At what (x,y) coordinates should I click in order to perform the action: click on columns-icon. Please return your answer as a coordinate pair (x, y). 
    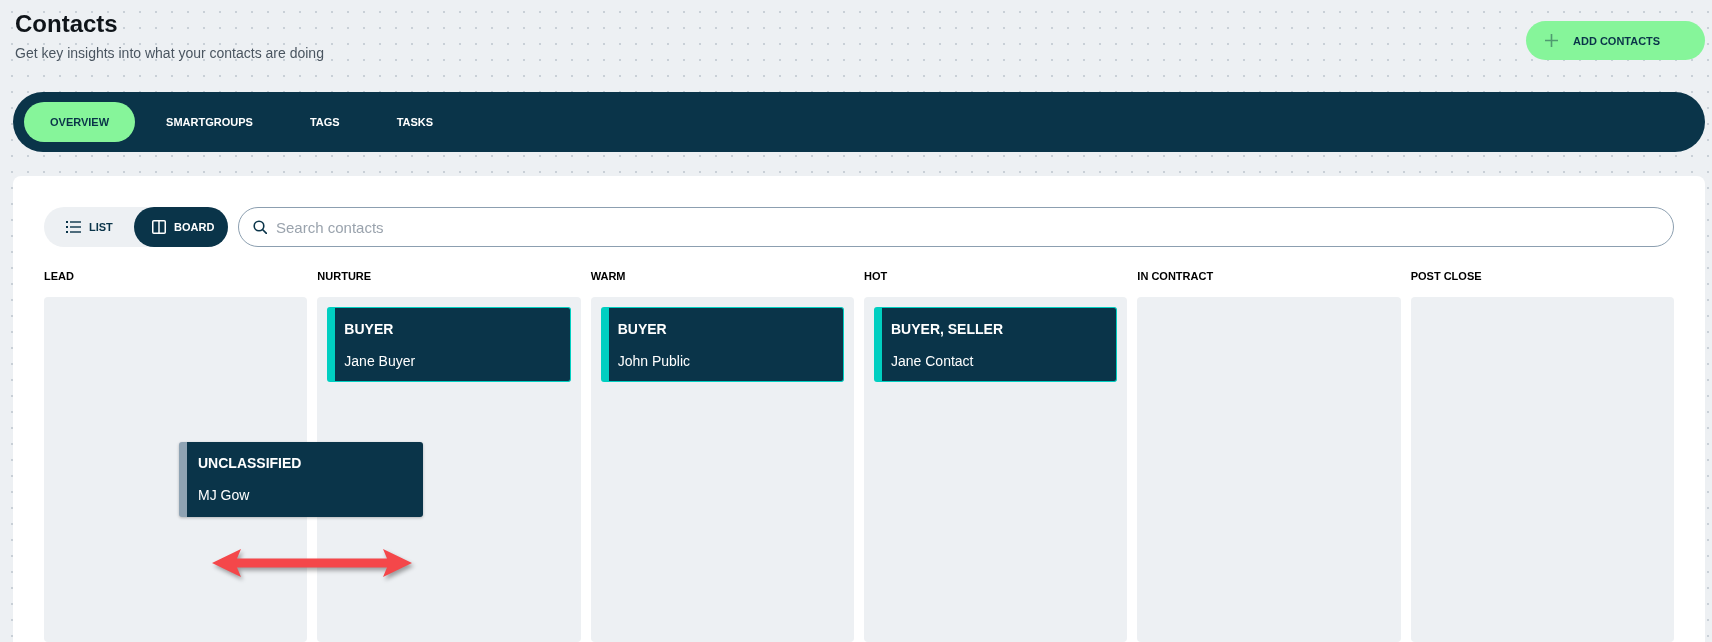
    Looking at the image, I should click on (159, 227).